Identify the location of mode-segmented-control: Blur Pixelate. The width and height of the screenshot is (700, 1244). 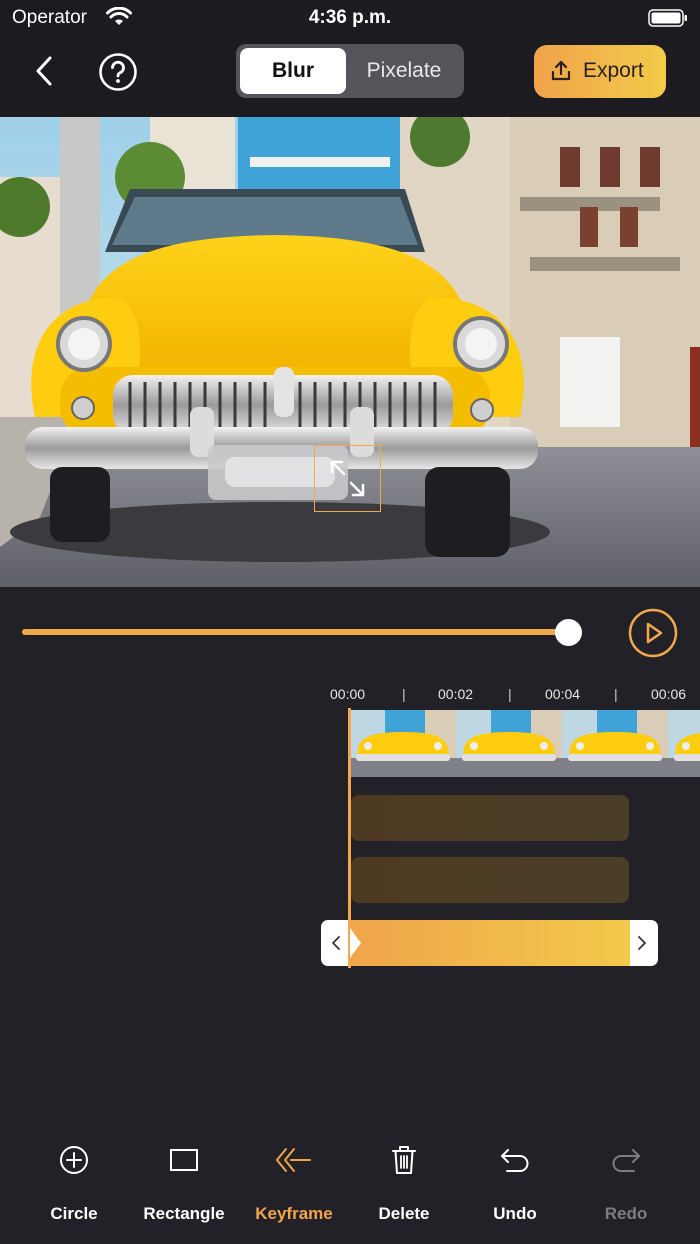
(350, 71).